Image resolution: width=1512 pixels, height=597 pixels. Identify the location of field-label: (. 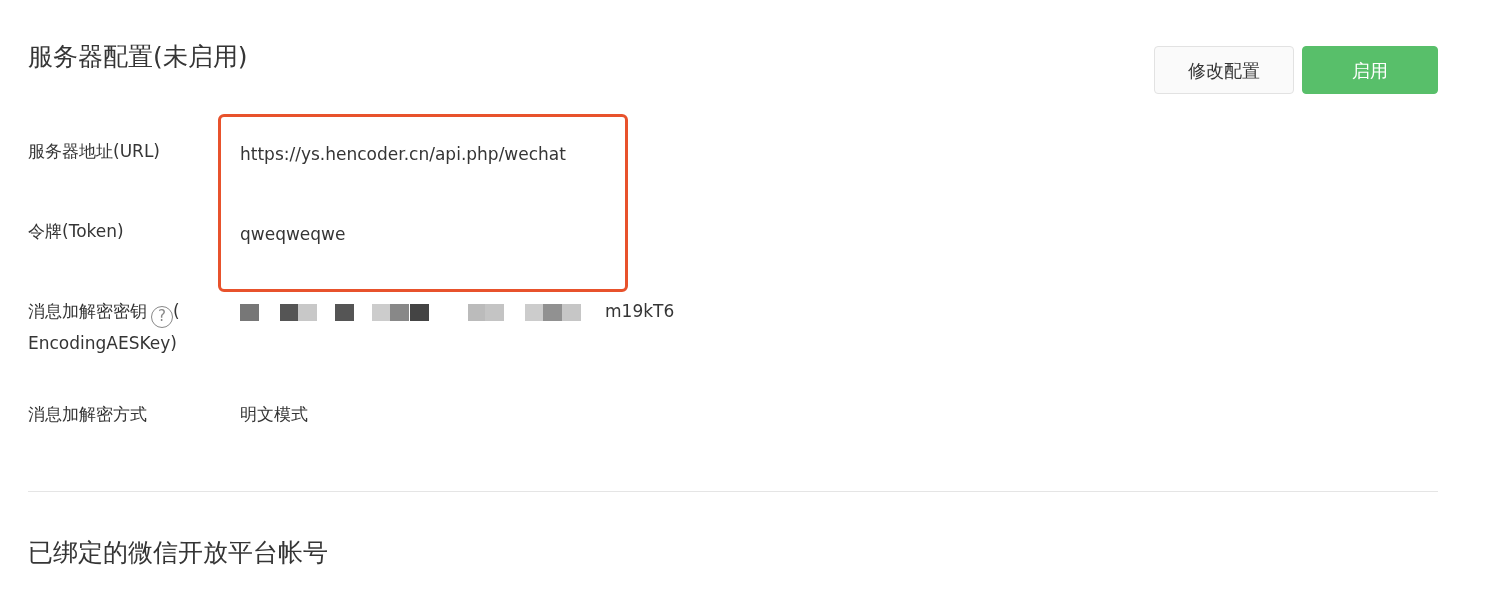
(176, 311).